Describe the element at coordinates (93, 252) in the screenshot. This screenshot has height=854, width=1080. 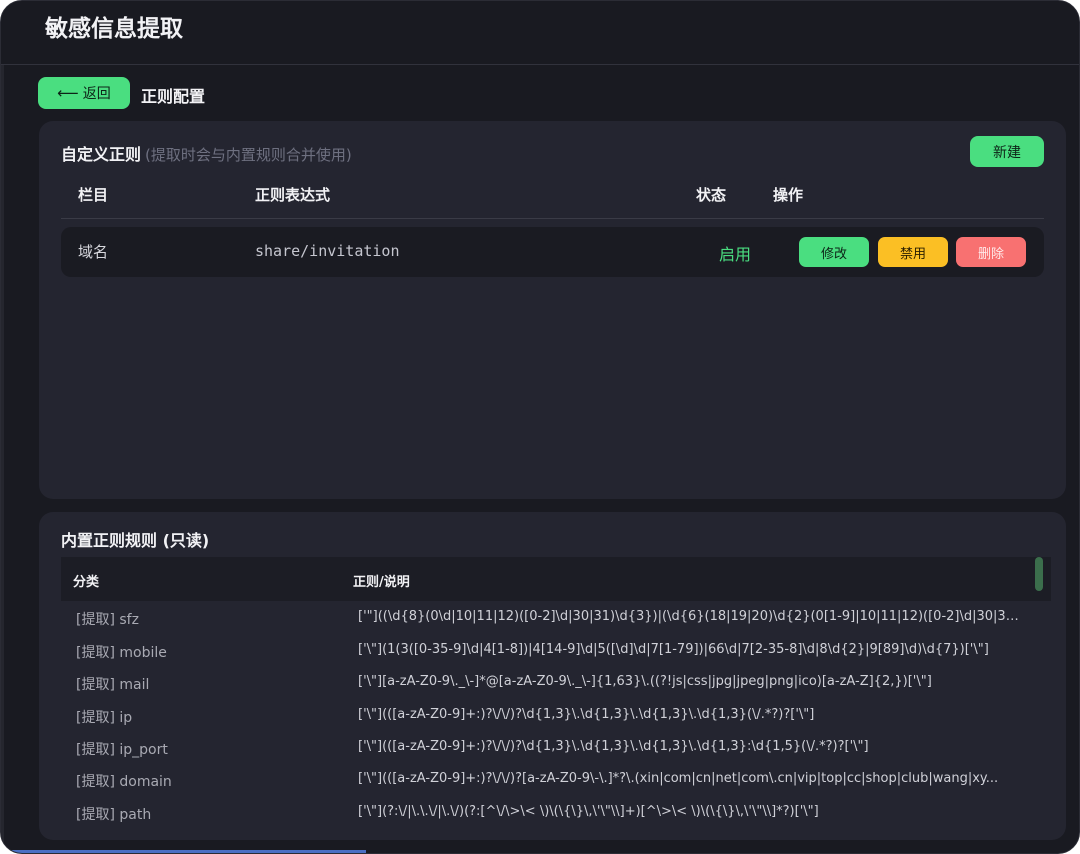
I see `rule-field: 域名` at that location.